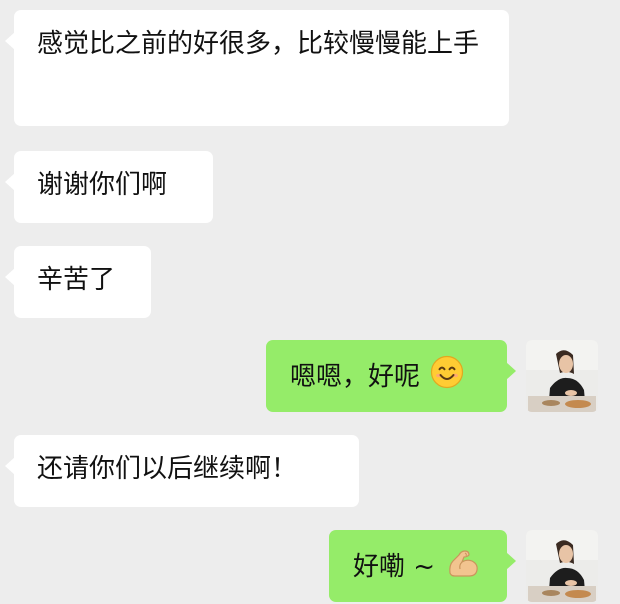  What do you see at coordinates (447, 377) in the screenshot?
I see `smiling-face-icon` at bounding box center [447, 377].